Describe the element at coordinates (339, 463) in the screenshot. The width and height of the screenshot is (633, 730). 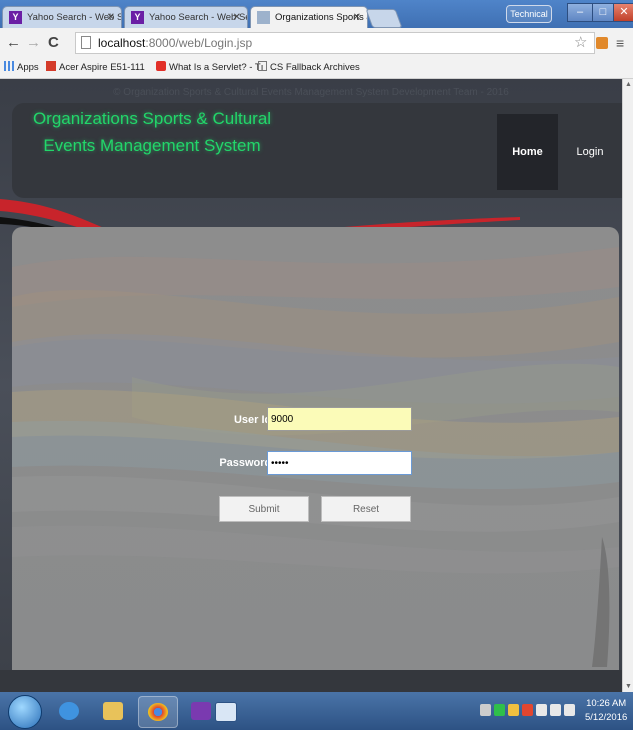
I see `password-input` at that location.